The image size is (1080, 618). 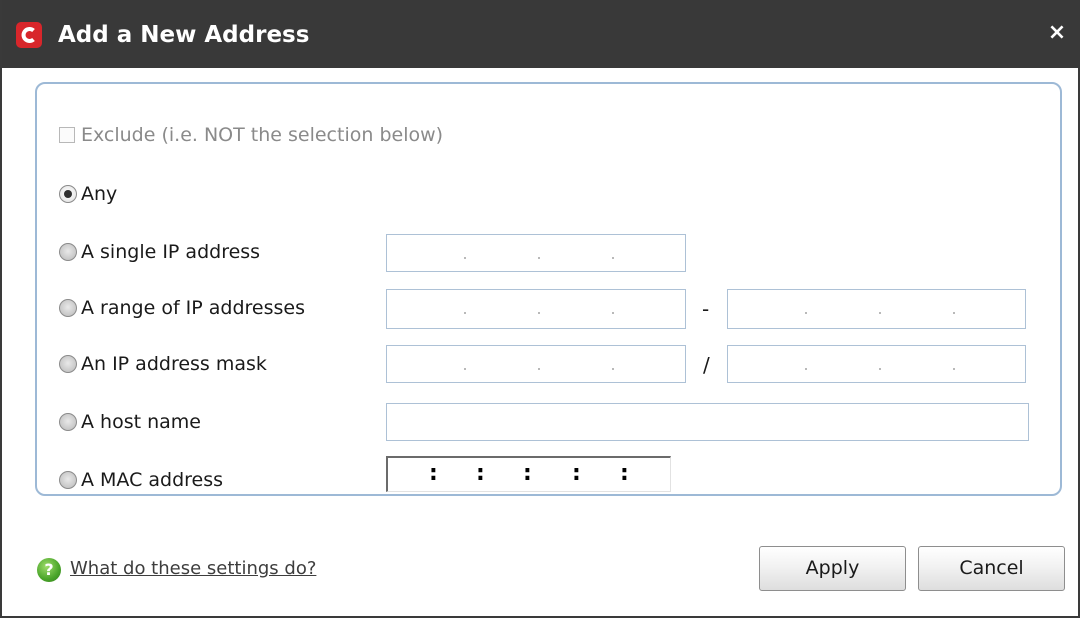 What do you see at coordinates (99, 194) in the screenshot?
I see `radio-any-label: Any` at bounding box center [99, 194].